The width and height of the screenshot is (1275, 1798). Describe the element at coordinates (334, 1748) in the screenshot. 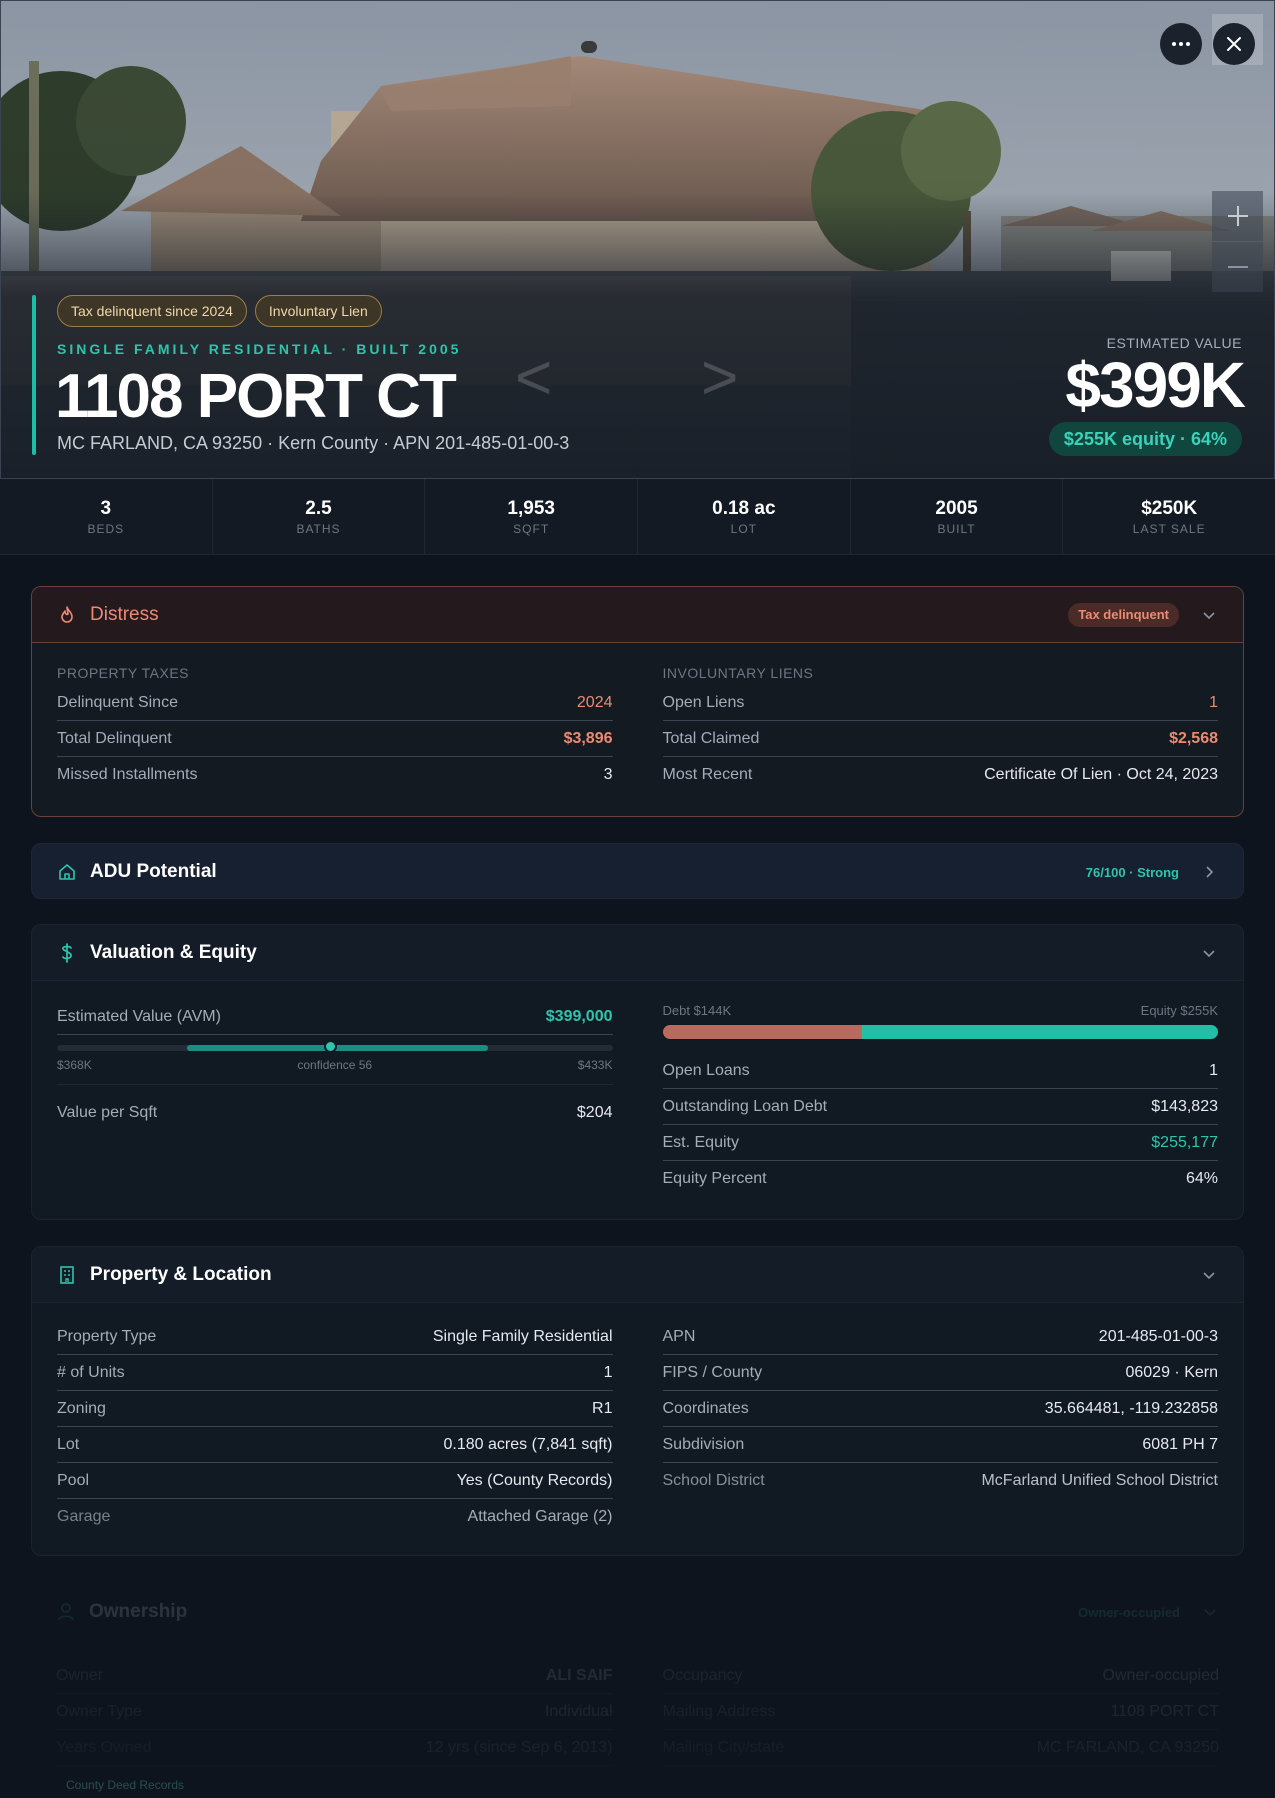

I see `detail-row: Years Owned 12 yrs (since Sep 6, 2013)` at that location.